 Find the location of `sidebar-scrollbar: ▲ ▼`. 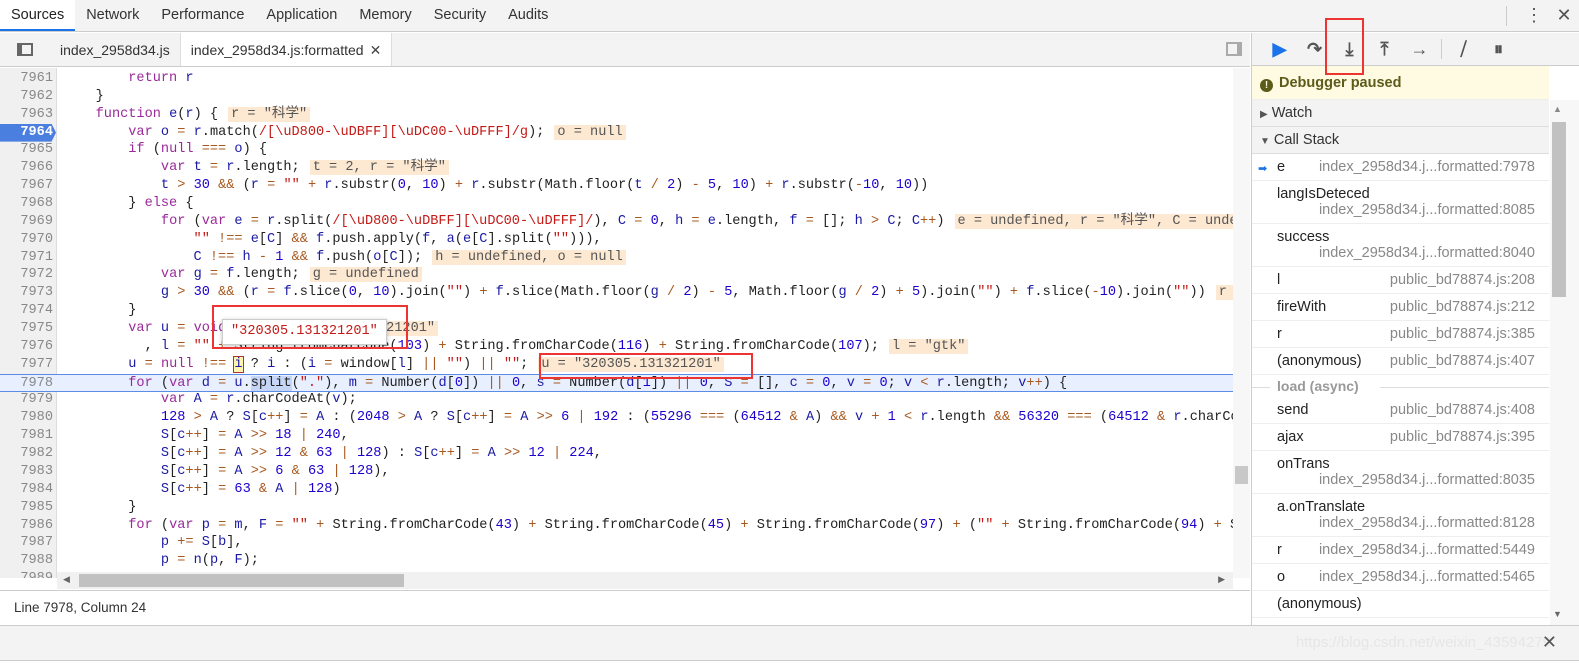

sidebar-scrollbar: ▲ ▼ is located at coordinates (1564, 362).